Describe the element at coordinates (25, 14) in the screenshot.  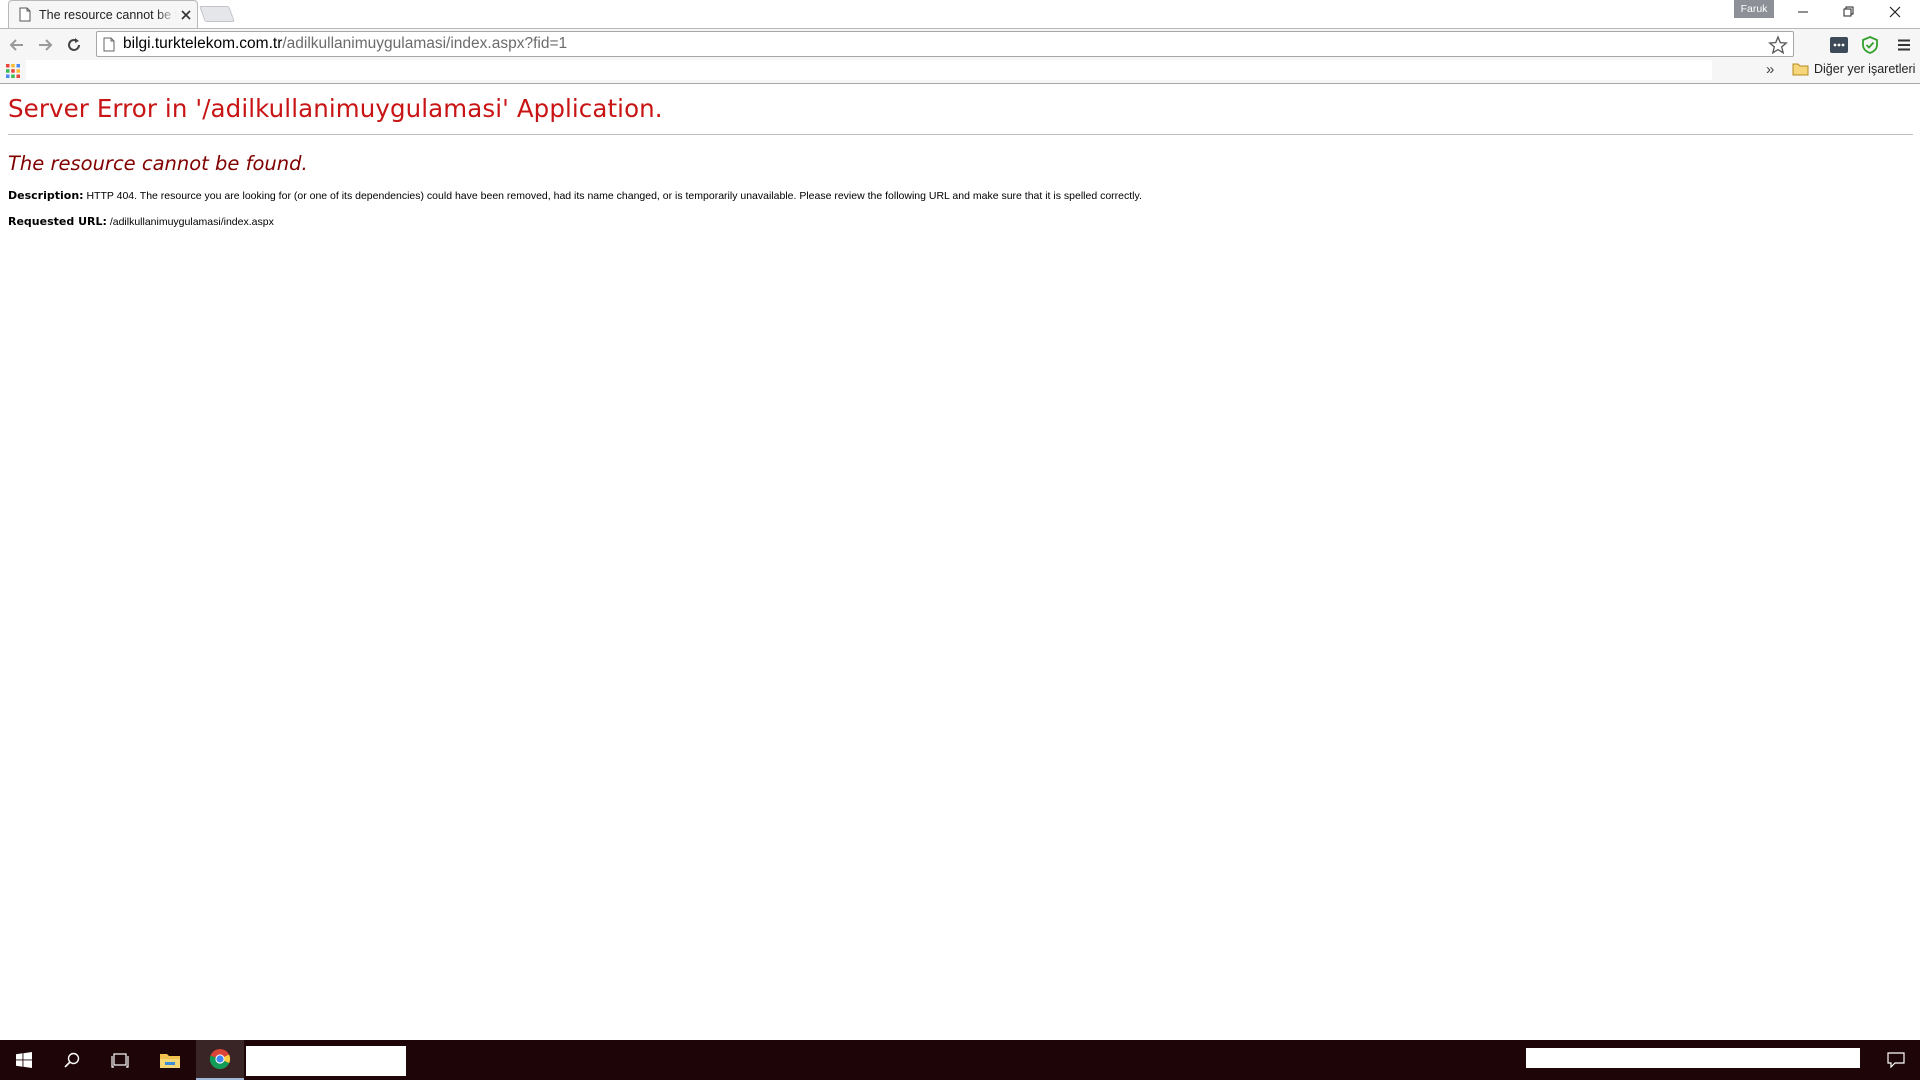
I see `page-icon` at that location.